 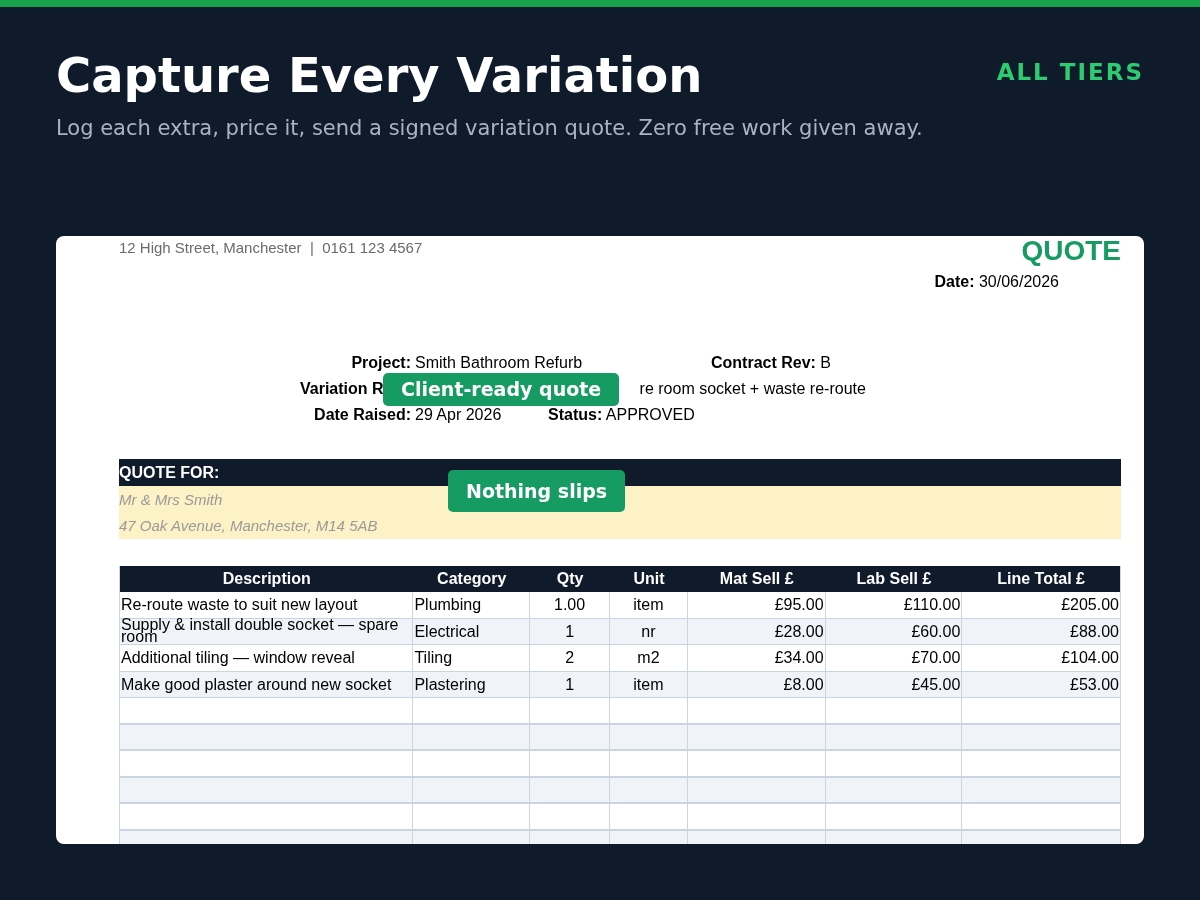 I want to click on table-cell: £60.00, so click(x=894, y=631).